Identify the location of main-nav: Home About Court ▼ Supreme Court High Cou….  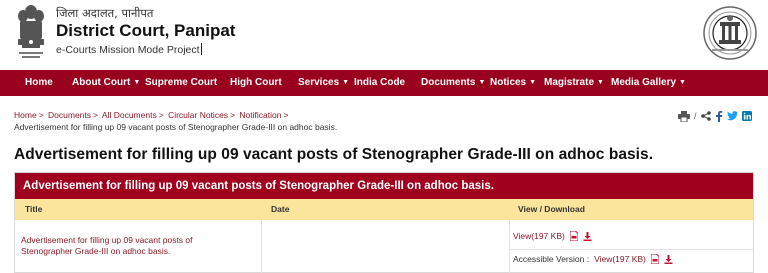
(384, 83).